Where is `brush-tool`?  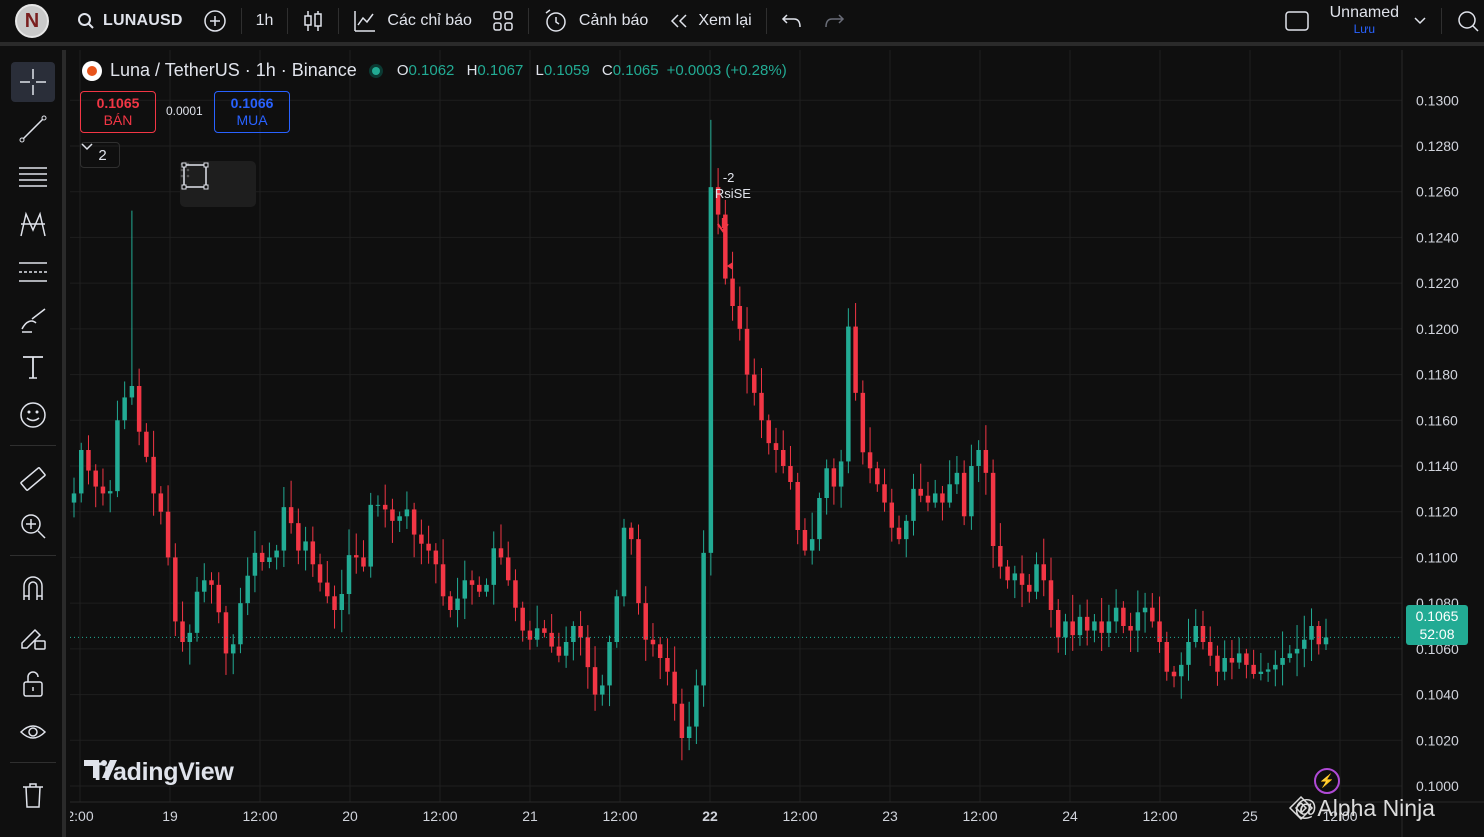
brush-tool is located at coordinates (33, 320).